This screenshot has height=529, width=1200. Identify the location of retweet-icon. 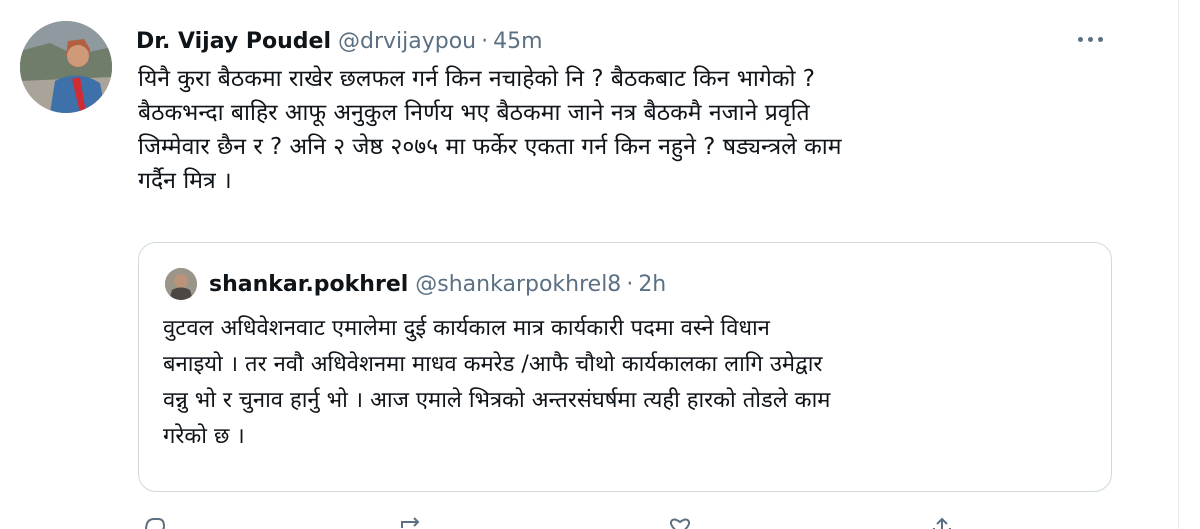
(410, 522).